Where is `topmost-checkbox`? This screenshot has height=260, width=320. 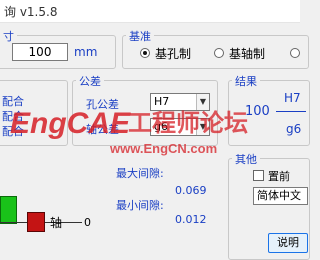 topmost-checkbox is located at coordinates (258, 175).